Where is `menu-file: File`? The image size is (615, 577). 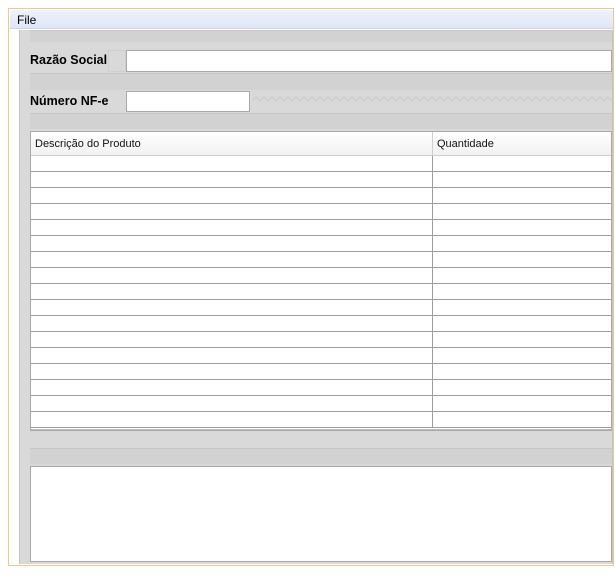
menu-file: File is located at coordinates (26, 20).